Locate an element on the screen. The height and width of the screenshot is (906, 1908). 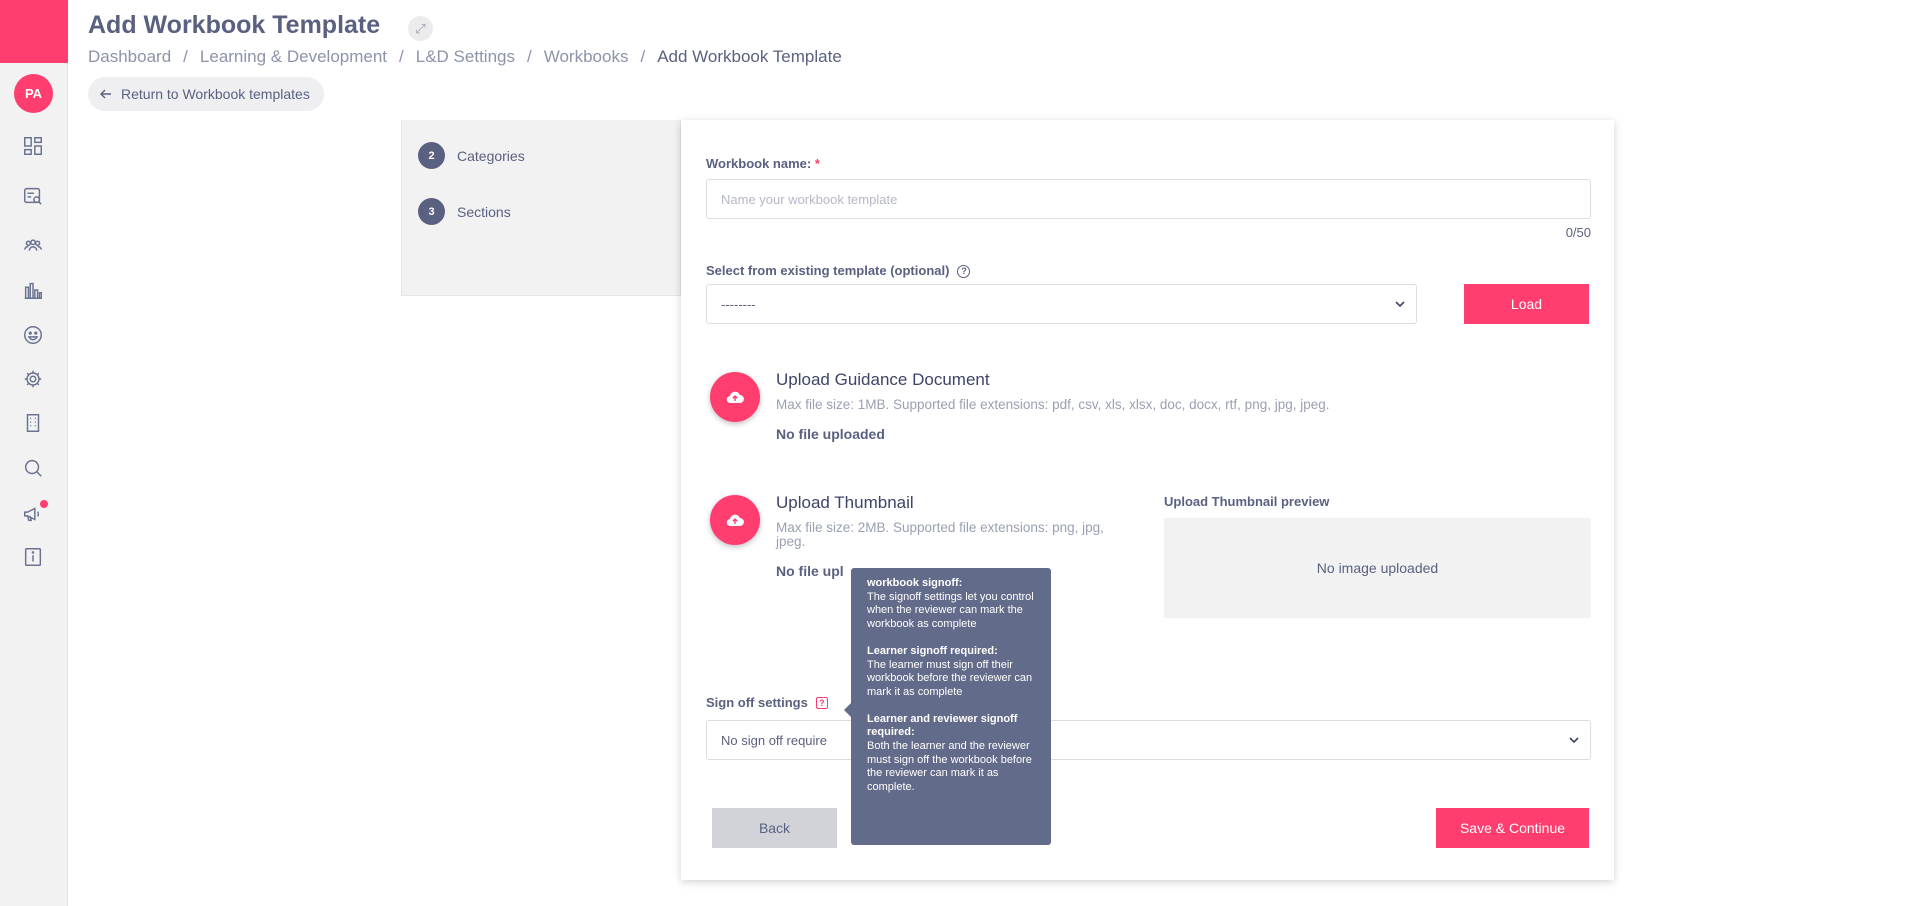
search-icon is located at coordinates (33, 468).